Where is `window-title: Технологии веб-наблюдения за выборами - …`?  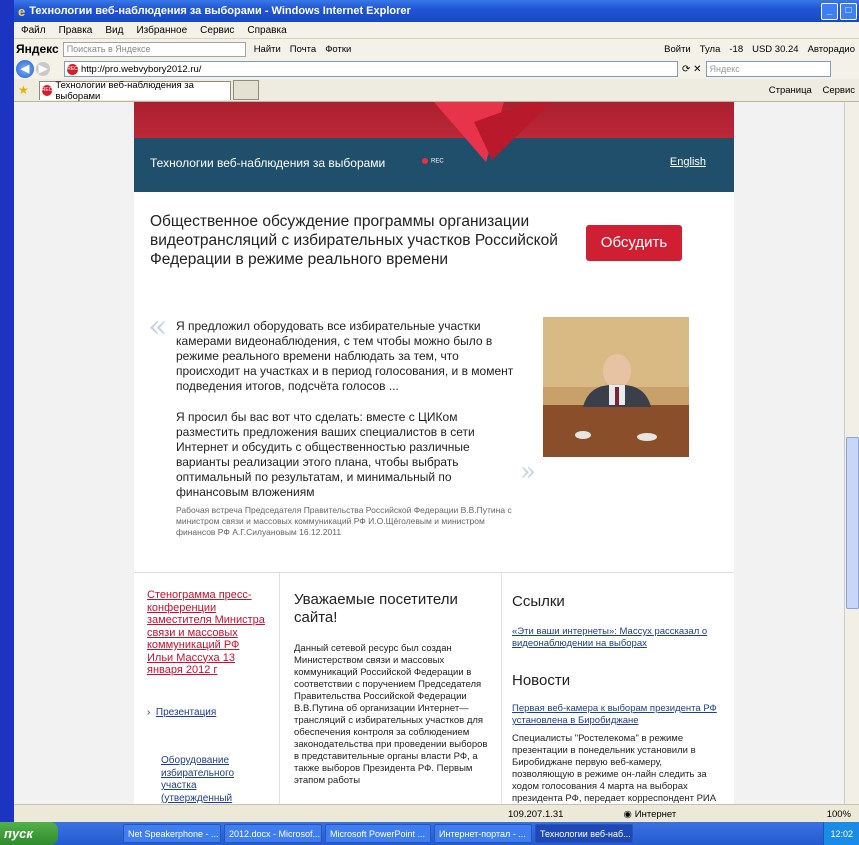
window-title: Технологии веб-наблюдения за выборами - … is located at coordinates (220, 11).